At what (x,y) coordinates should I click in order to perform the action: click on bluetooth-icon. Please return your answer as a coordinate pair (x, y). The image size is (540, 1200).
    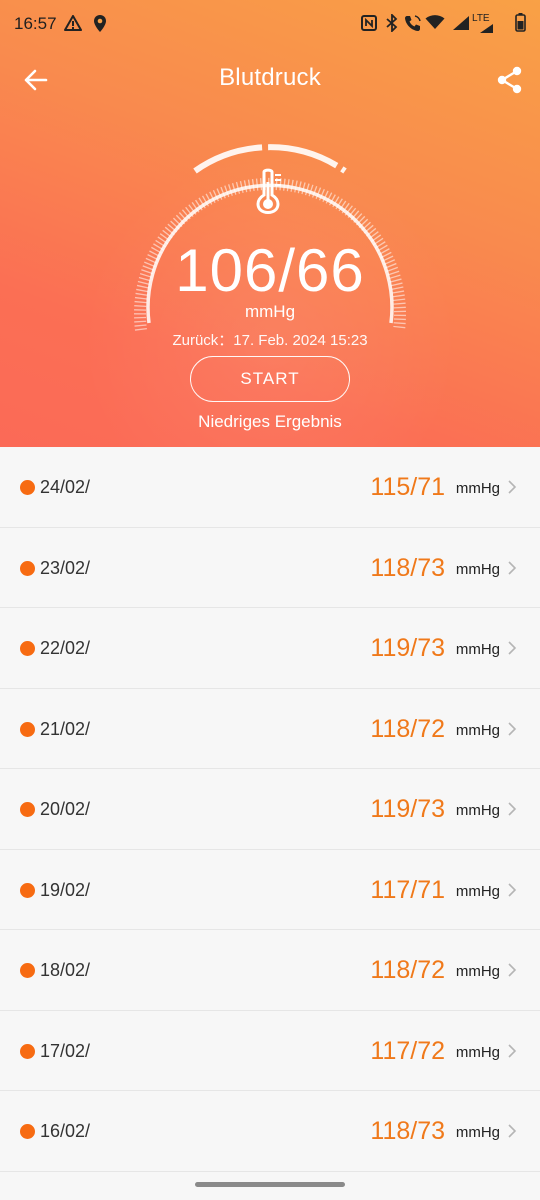
    Looking at the image, I should click on (392, 23).